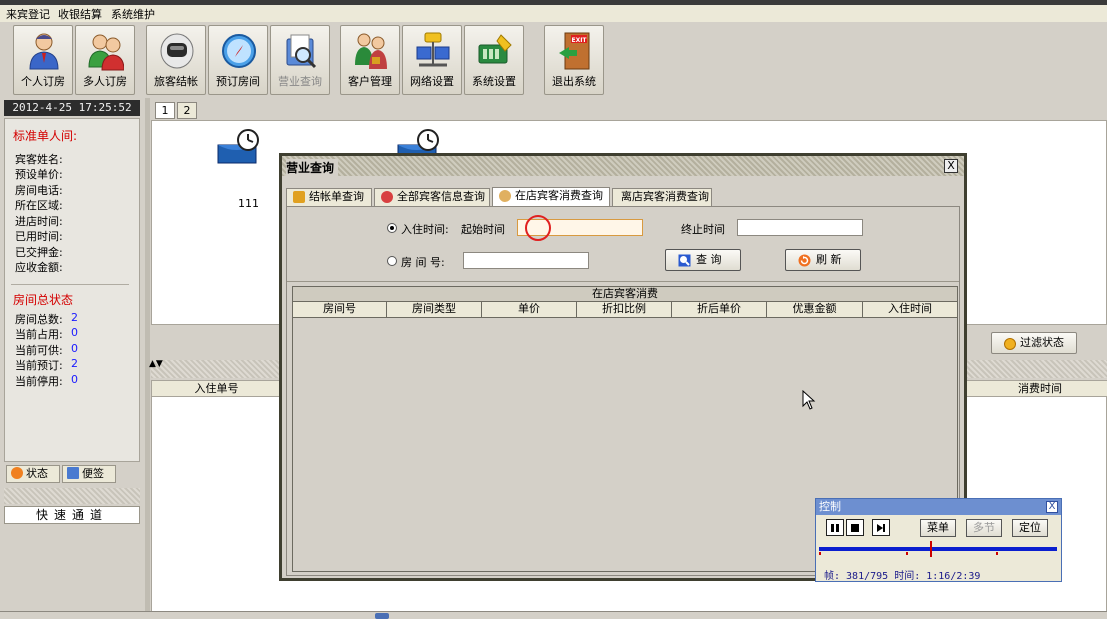 The height and width of the screenshot is (619, 1107). Describe the element at coordinates (553, 13) in the screenshot. I see `menu-bar: 来宾登记 收银结算 系统维护` at that location.